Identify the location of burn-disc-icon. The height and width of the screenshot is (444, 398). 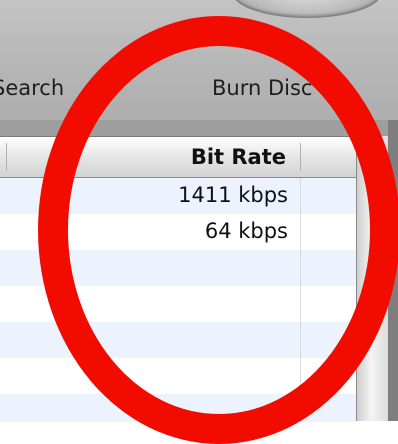
(307, 9).